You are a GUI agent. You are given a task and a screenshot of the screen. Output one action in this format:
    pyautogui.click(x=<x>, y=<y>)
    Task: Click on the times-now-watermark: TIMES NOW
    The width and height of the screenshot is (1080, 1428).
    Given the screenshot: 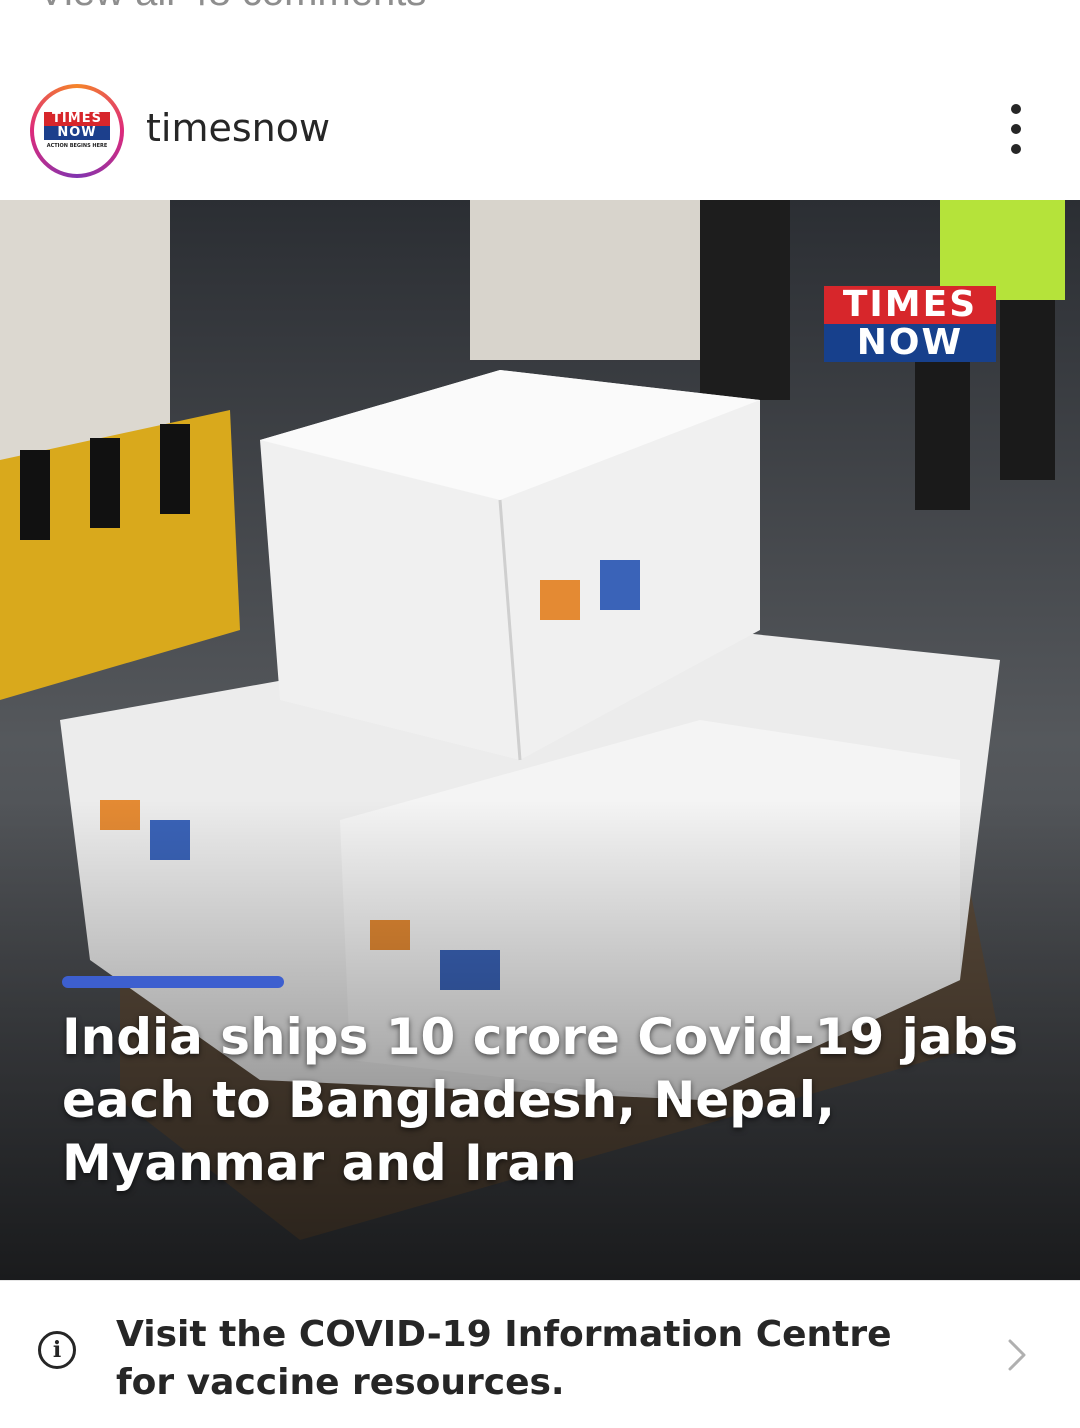 What is the action you would take?
    pyautogui.click(x=910, y=324)
    